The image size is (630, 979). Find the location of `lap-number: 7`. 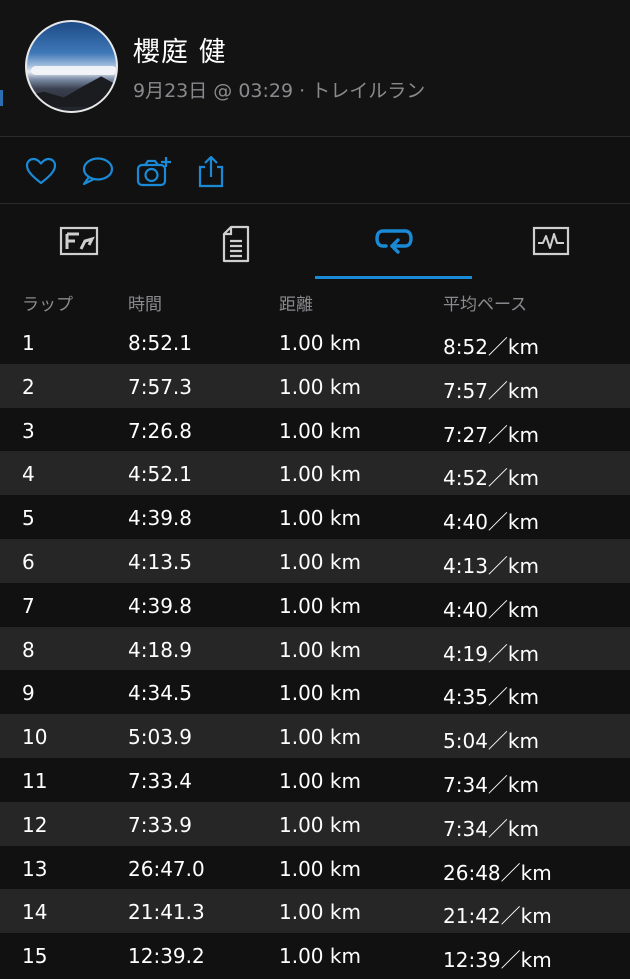

lap-number: 7 is located at coordinates (28, 605).